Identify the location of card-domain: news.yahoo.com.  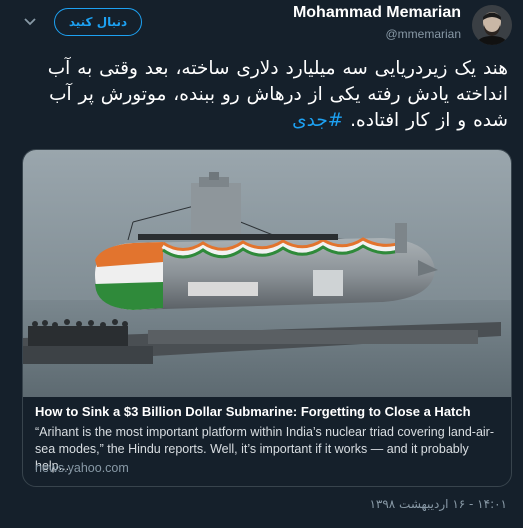
(82, 468).